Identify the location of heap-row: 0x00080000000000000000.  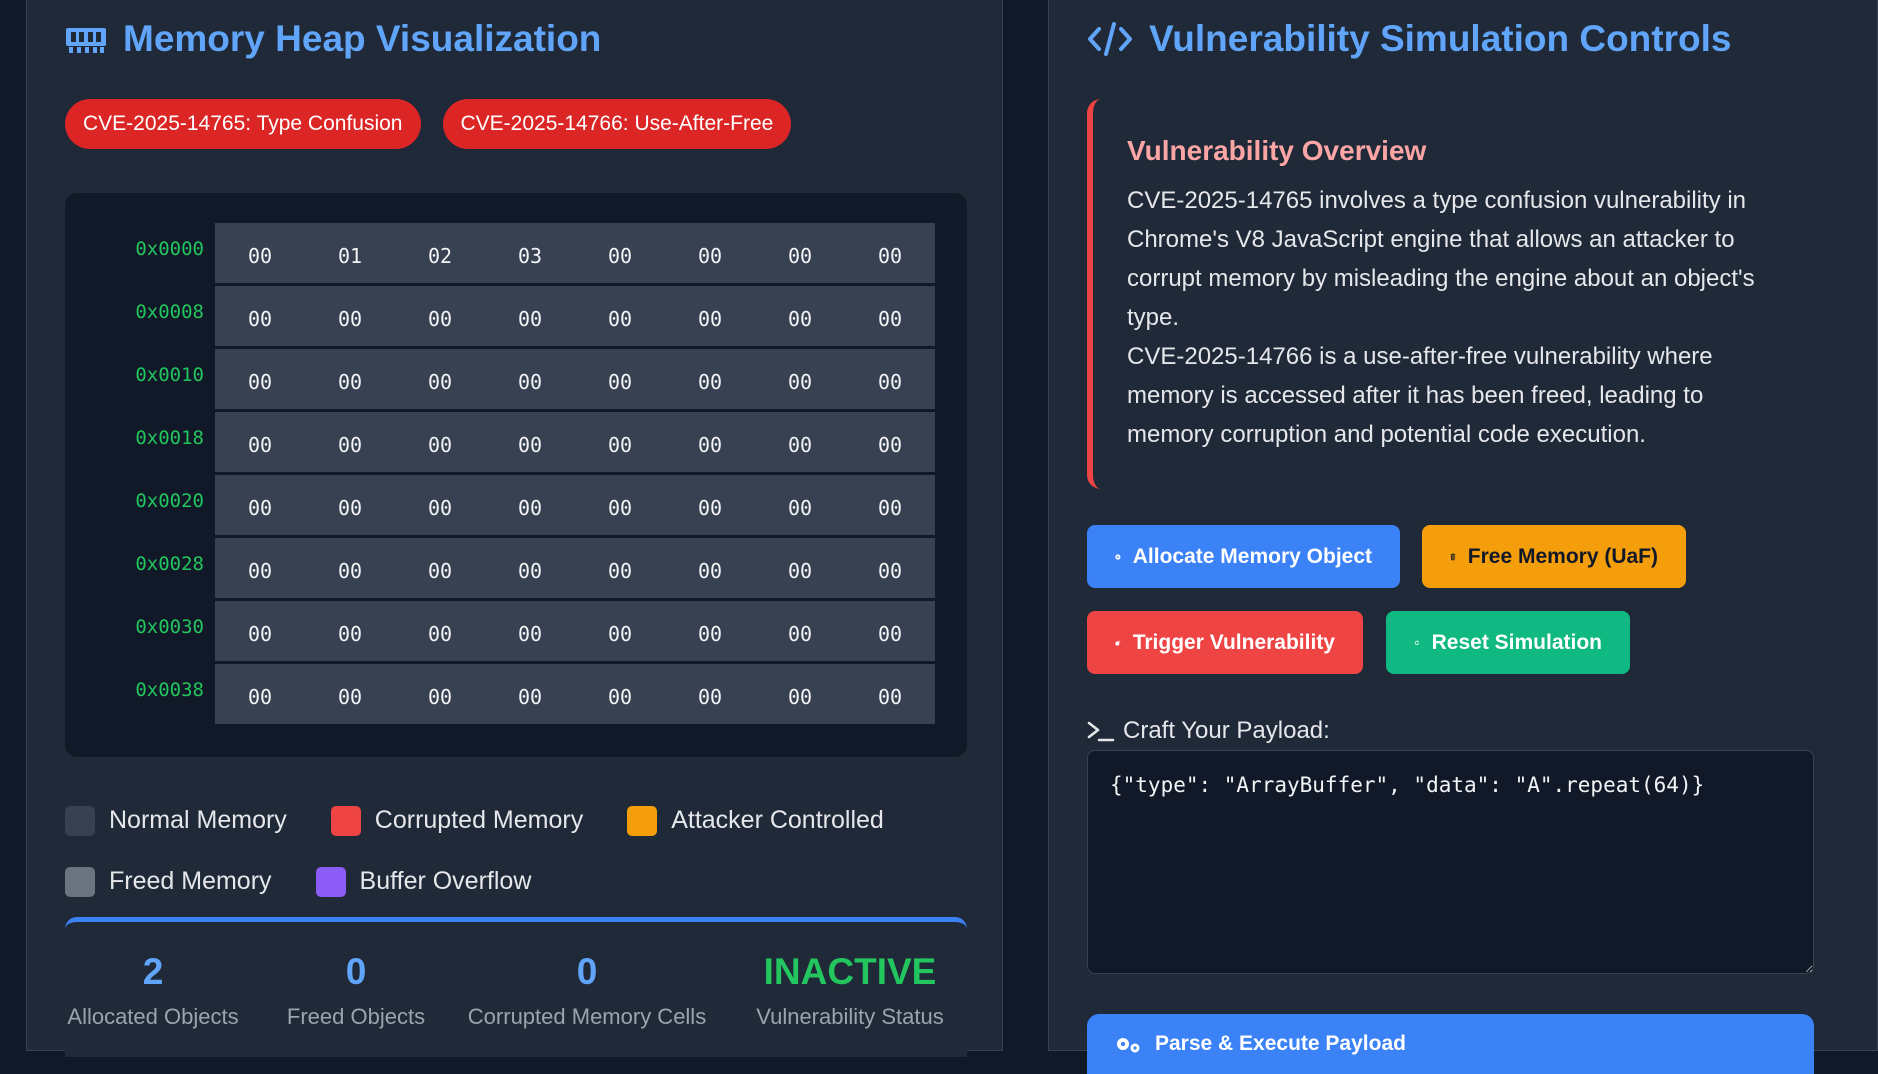
(516, 316).